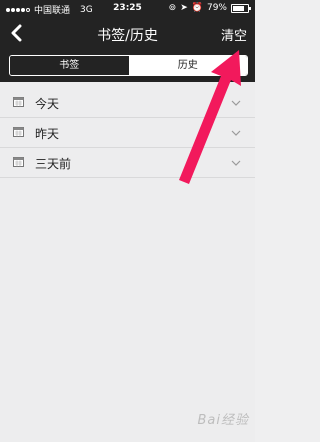  I want to click on history-group-label: 三天前, so click(53, 164).